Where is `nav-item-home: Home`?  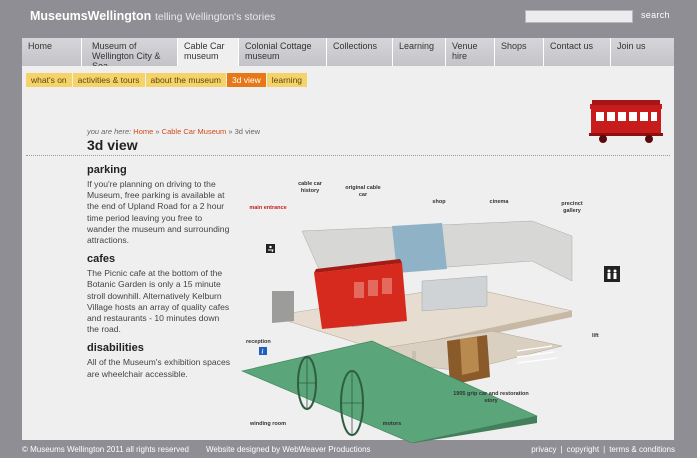
nav-item-home: Home is located at coordinates (52, 52).